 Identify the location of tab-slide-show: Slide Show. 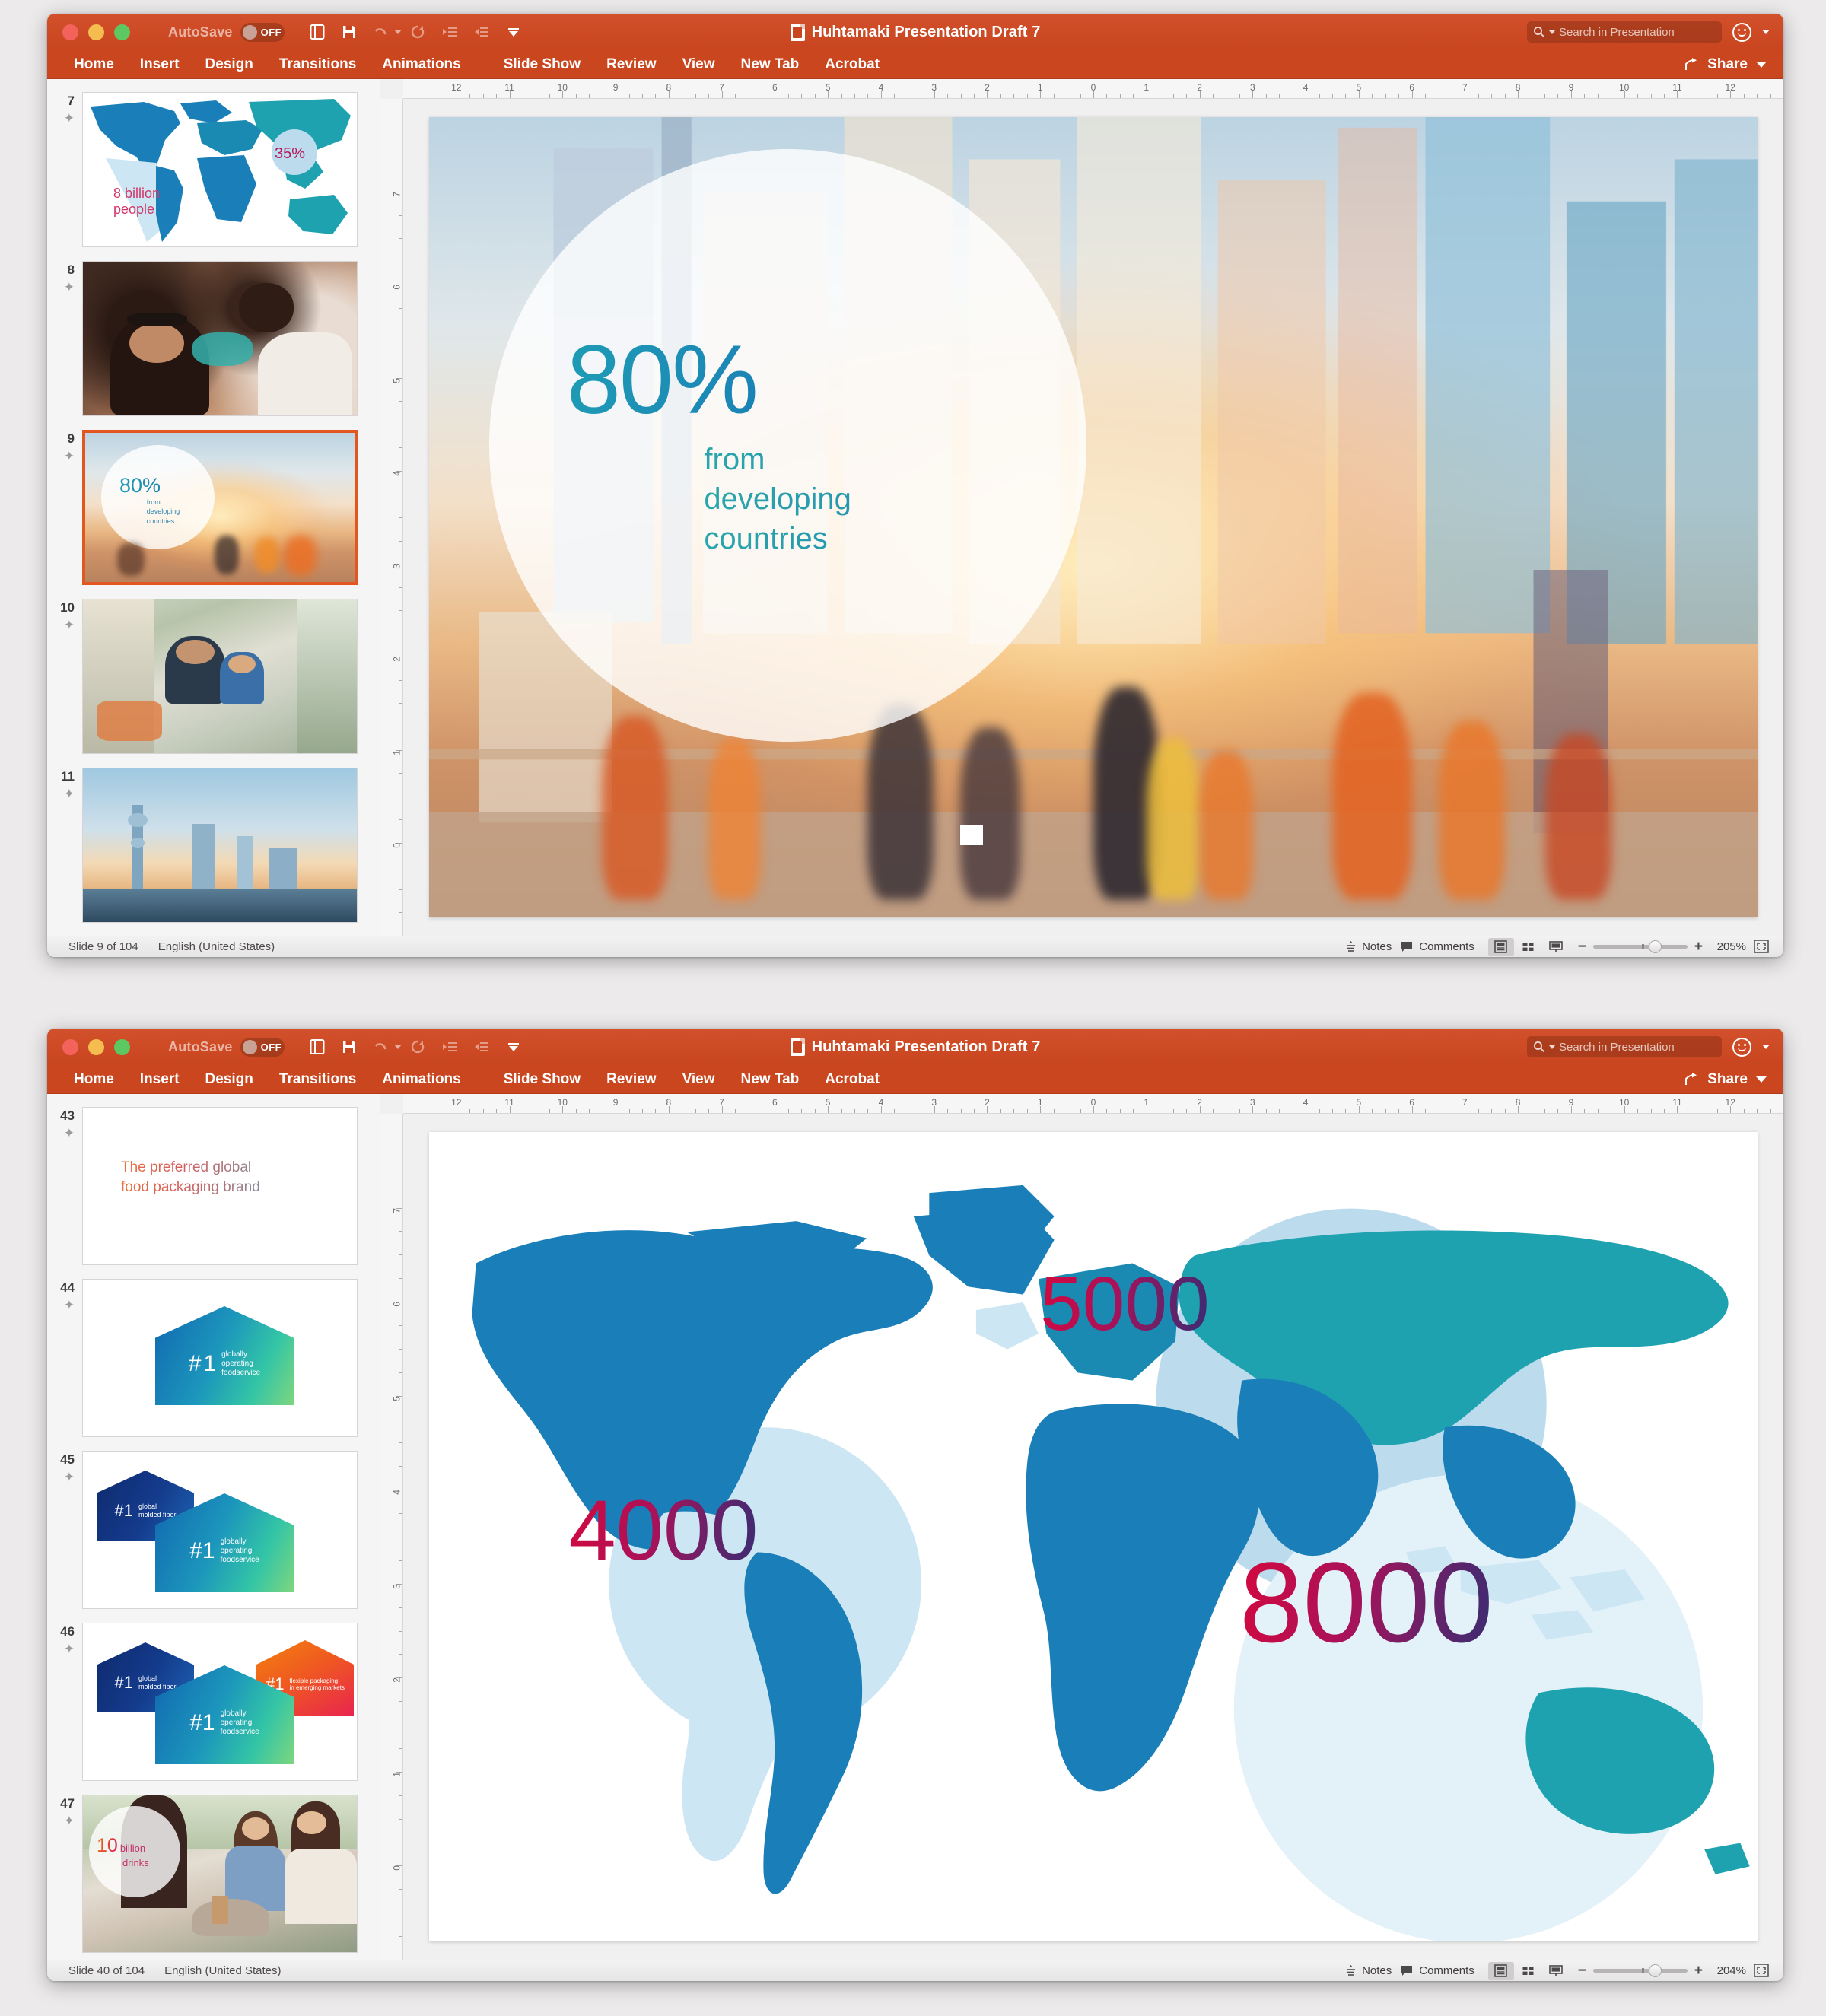
(542, 64).